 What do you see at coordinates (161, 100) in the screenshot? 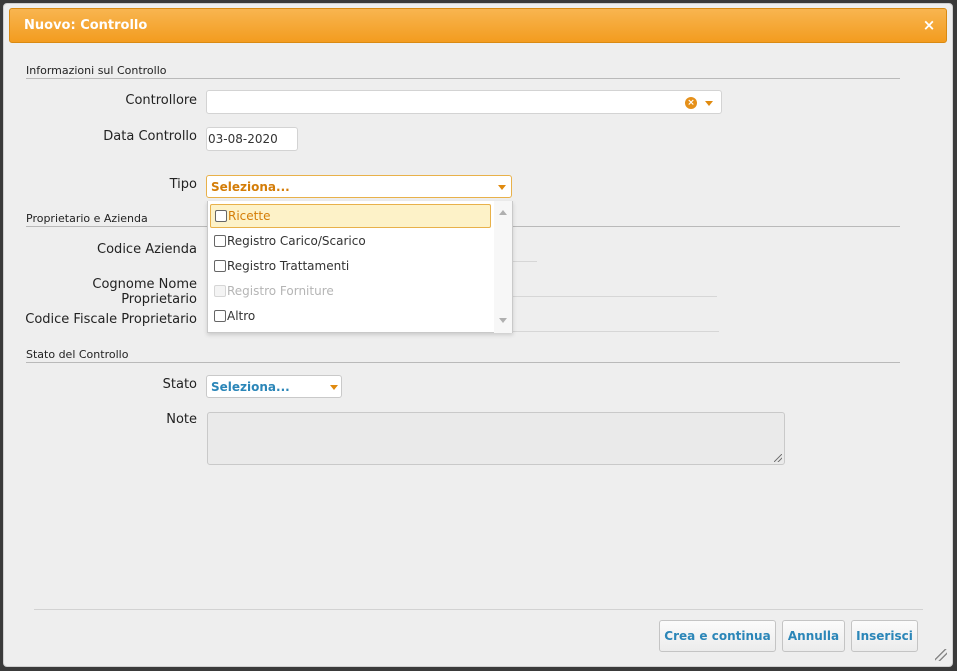
I see `controllore-label: Controllore` at bounding box center [161, 100].